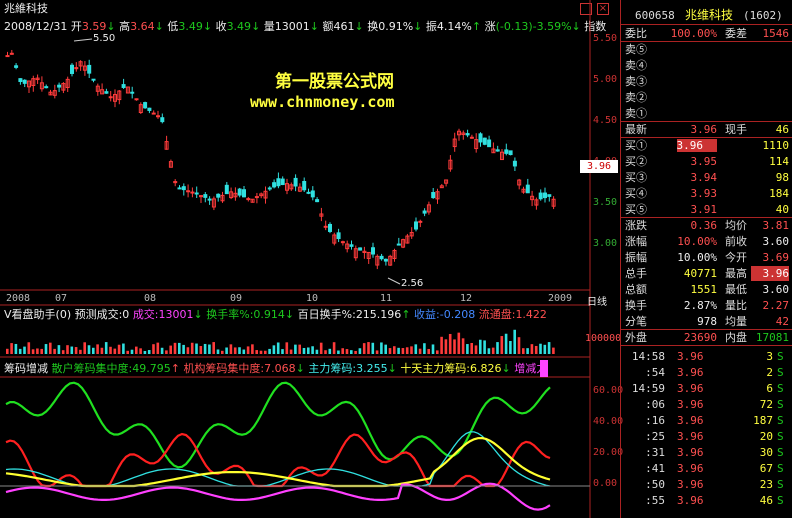 This screenshot has height=518, width=792. I want to click on stat-label: 涨幅, so click(636, 241).